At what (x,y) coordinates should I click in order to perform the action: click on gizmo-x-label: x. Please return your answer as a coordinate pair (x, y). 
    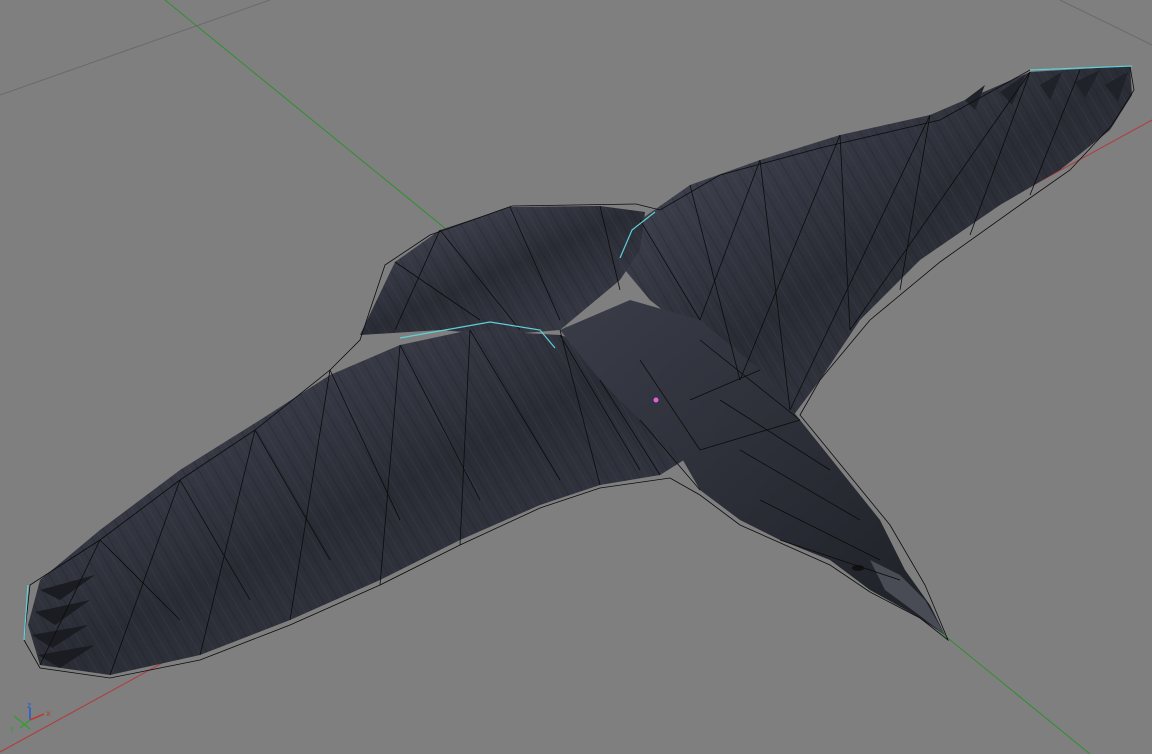
    Looking at the image, I should click on (48, 713).